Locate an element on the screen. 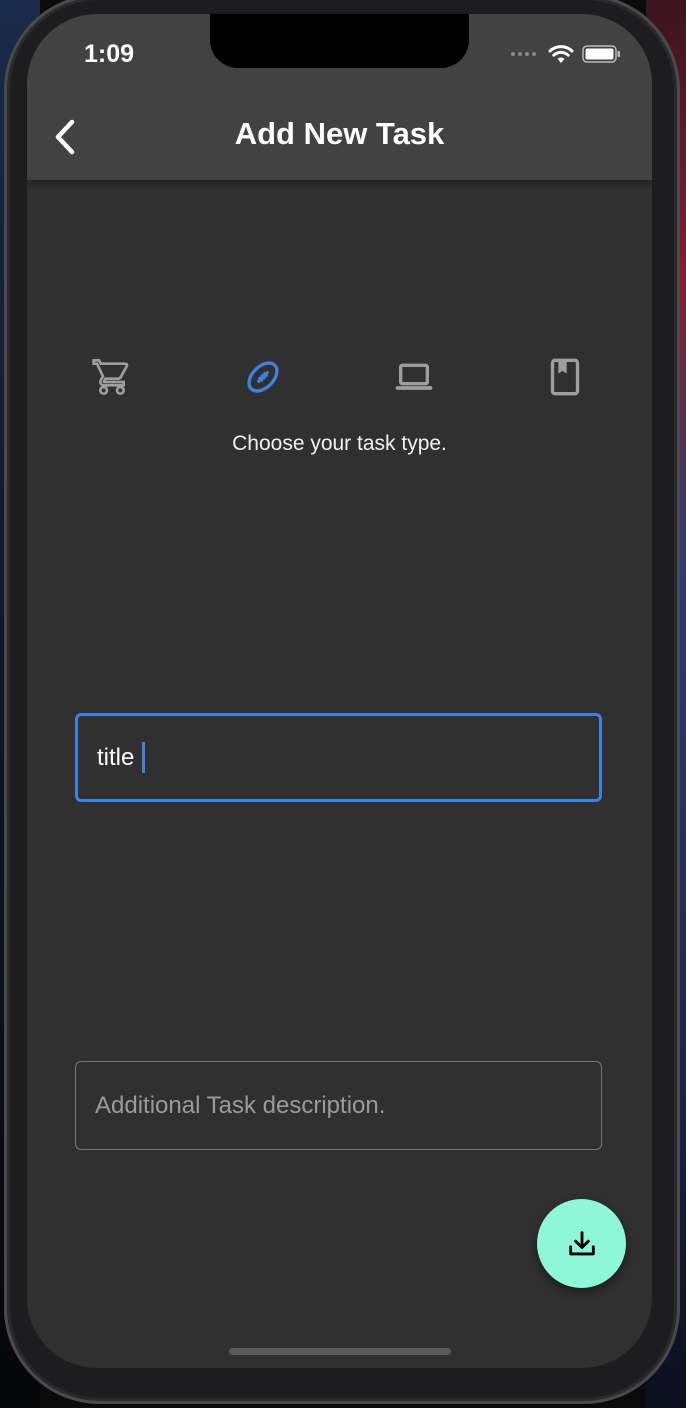 The image size is (686, 1408). title-input-value: title is located at coordinates (116, 757).